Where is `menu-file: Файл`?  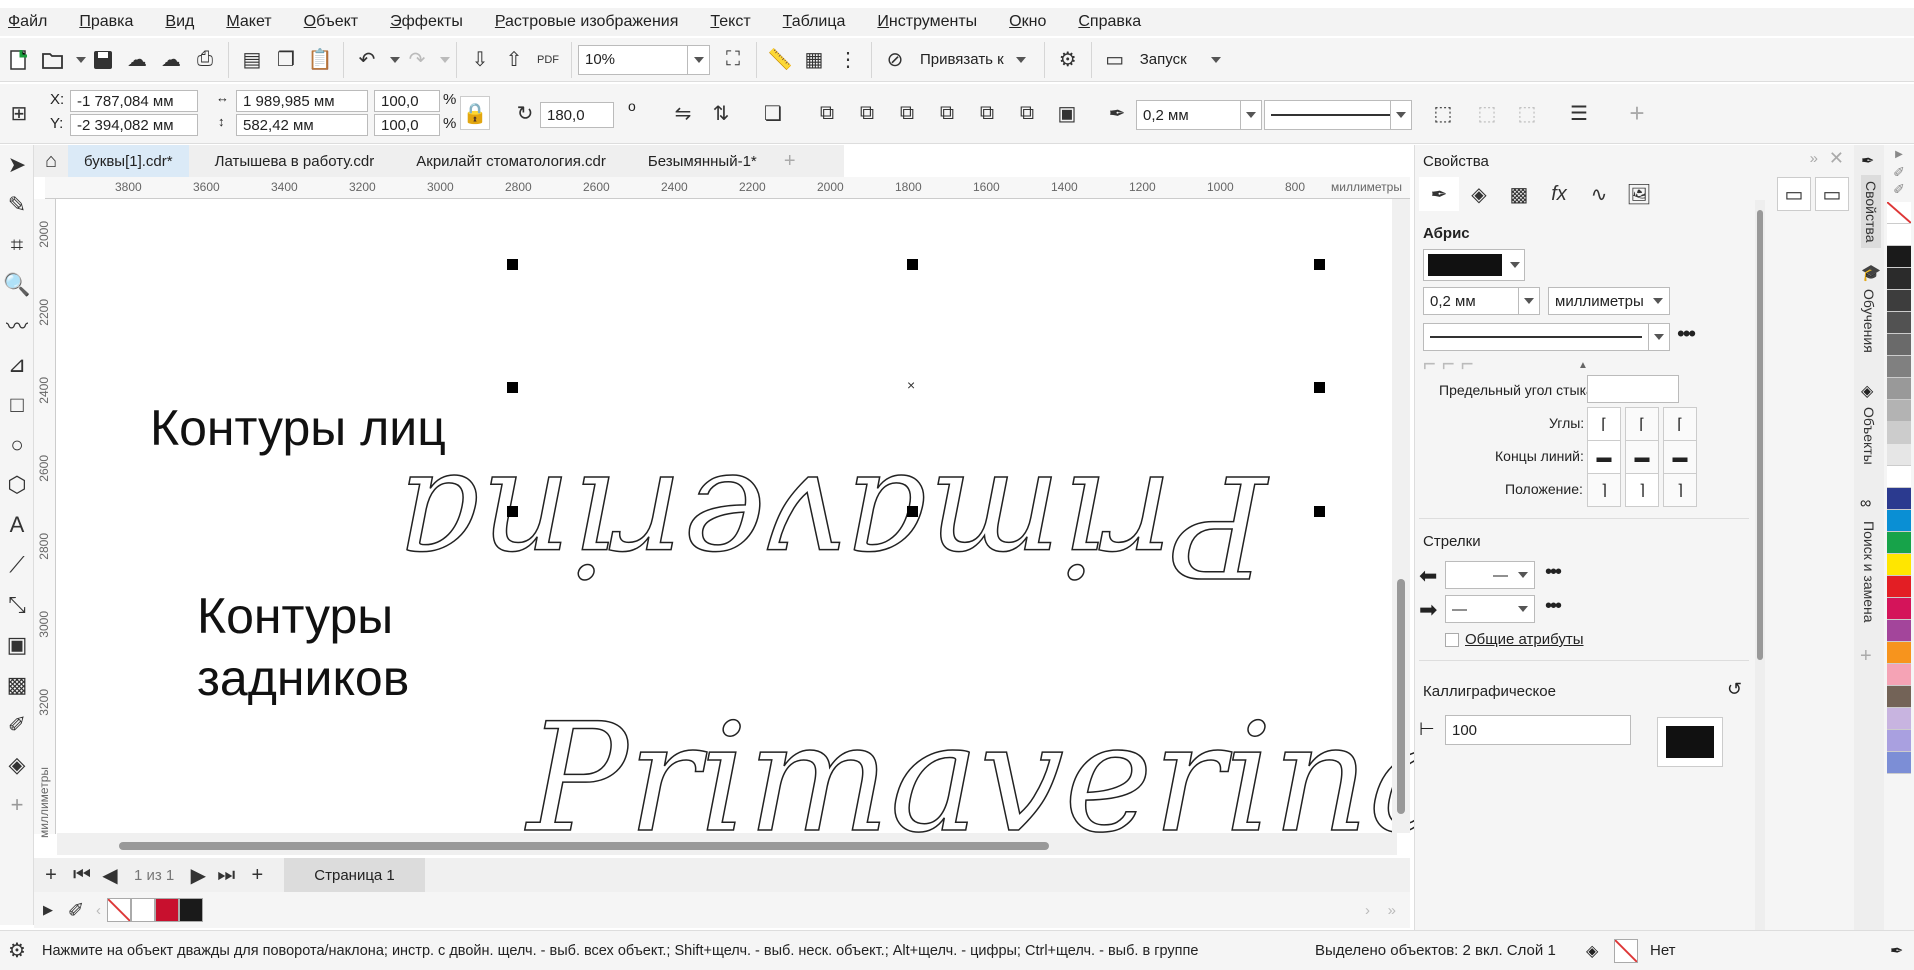
menu-file: Файл is located at coordinates (35, 22).